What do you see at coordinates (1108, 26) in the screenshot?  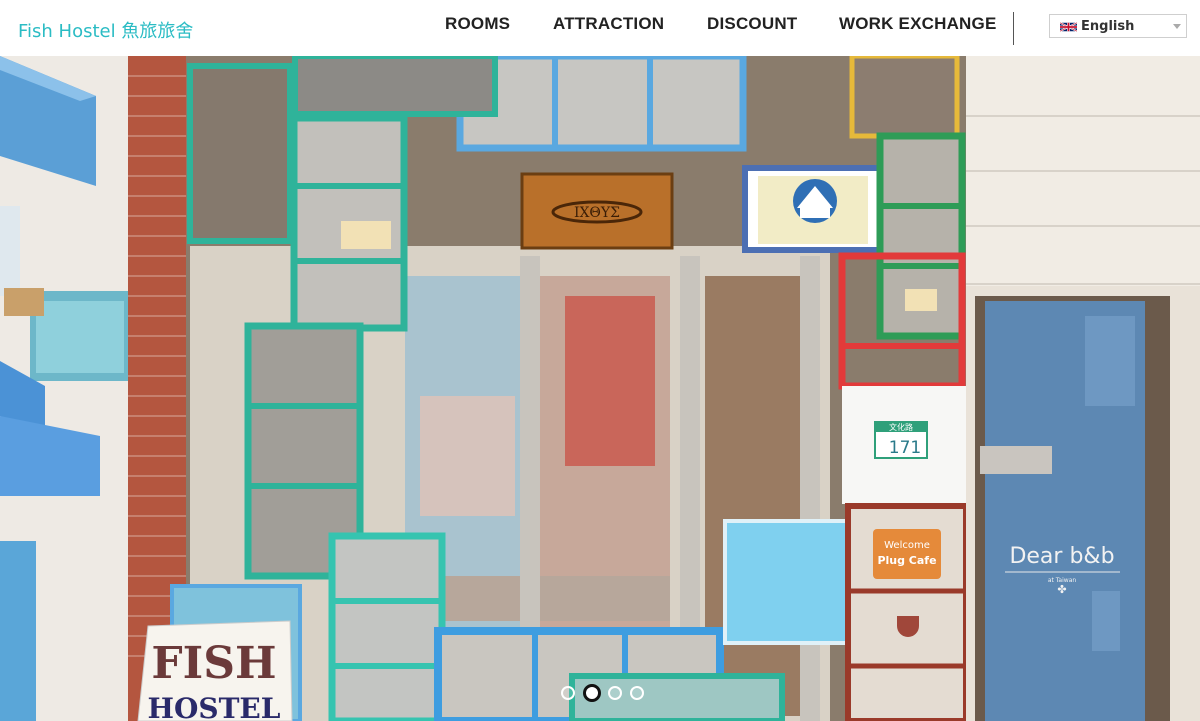 I see `language-label: English` at bounding box center [1108, 26].